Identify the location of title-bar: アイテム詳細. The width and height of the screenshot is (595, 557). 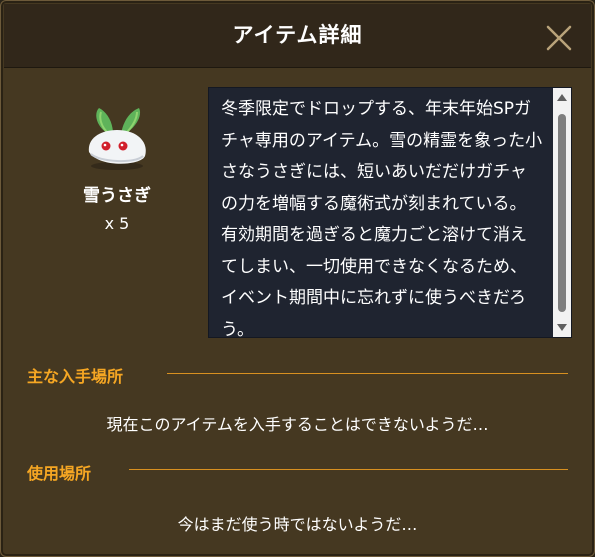
(297, 36).